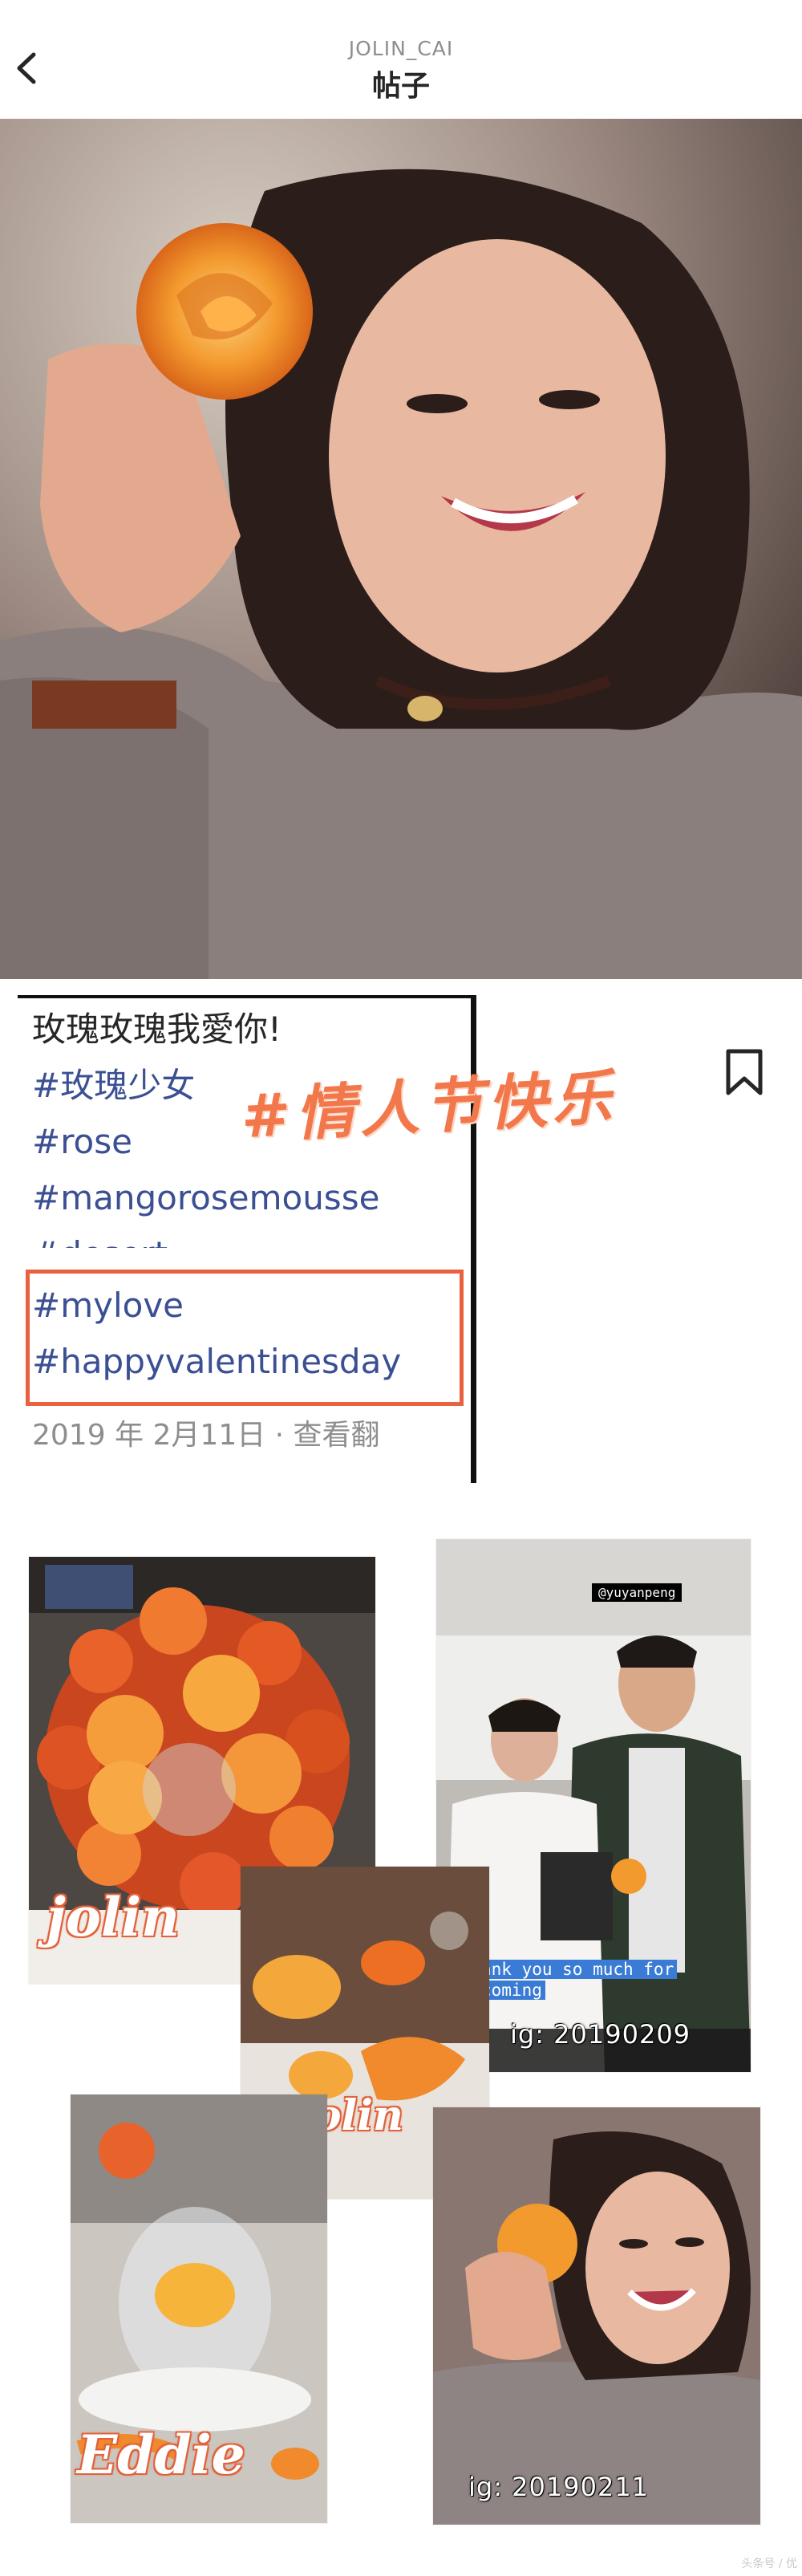 This screenshot has width=802, height=2576. I want to click on bookmark-icon, so click(744, 1072).